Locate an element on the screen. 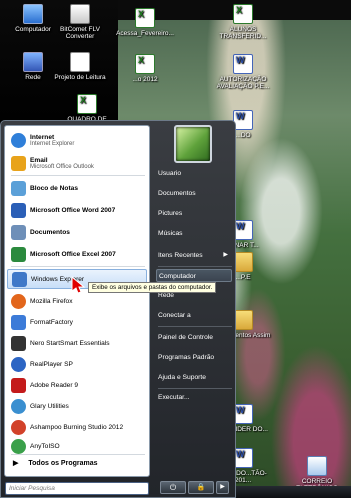  all-programs-button: ▶ Todos os Programas is located at coordinates (77, 463).